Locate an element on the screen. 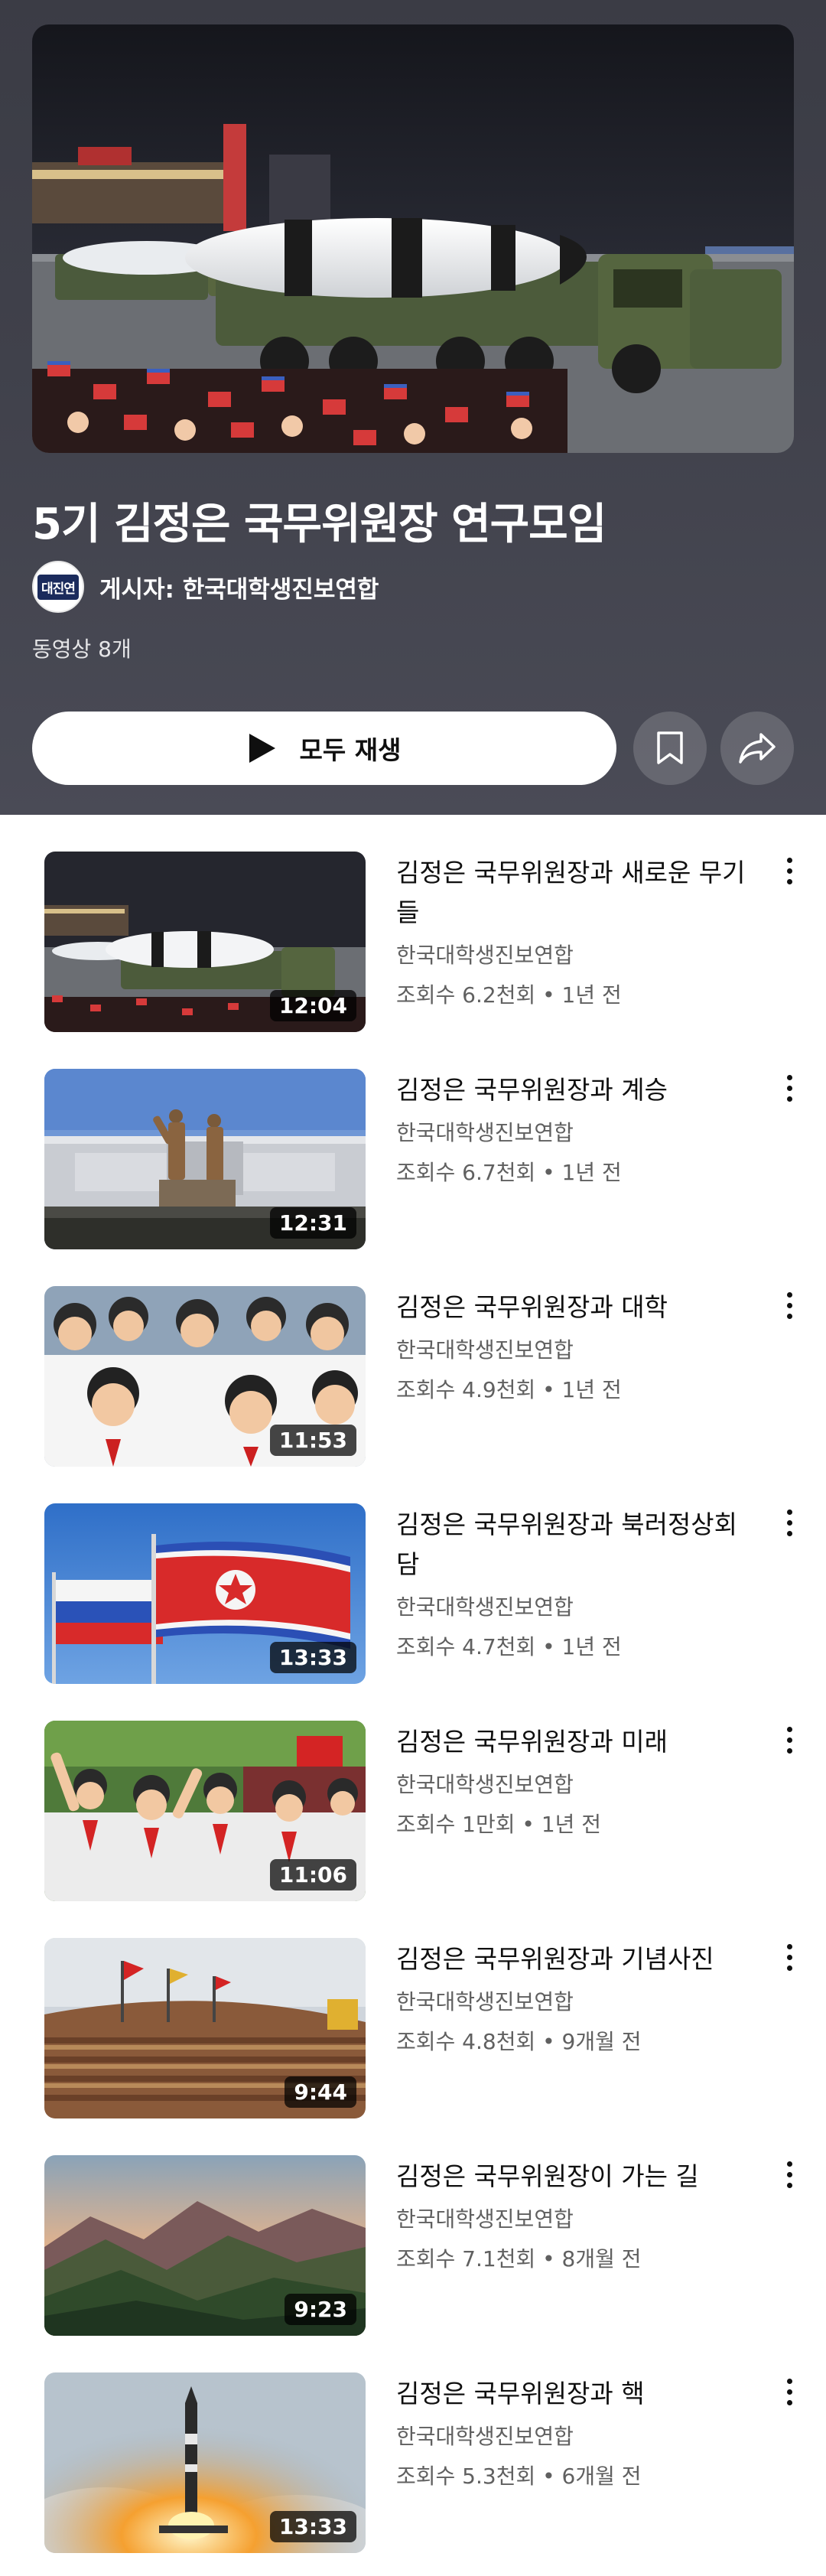 Image resolution: width=826 pixels, height=2576 pixels. playlist-actions: 모두 재생 is located at coordinates (413, 749).